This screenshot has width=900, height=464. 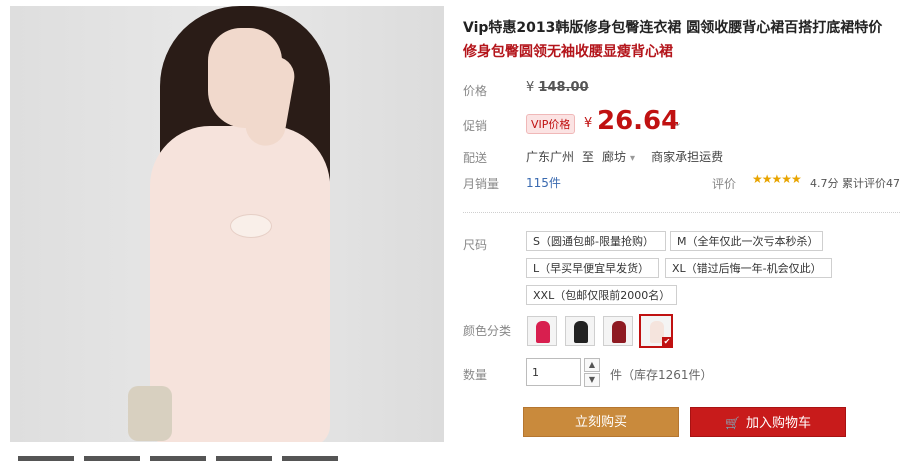 I want to click on color-swatch-burgundy, so click(x=618, y=331).